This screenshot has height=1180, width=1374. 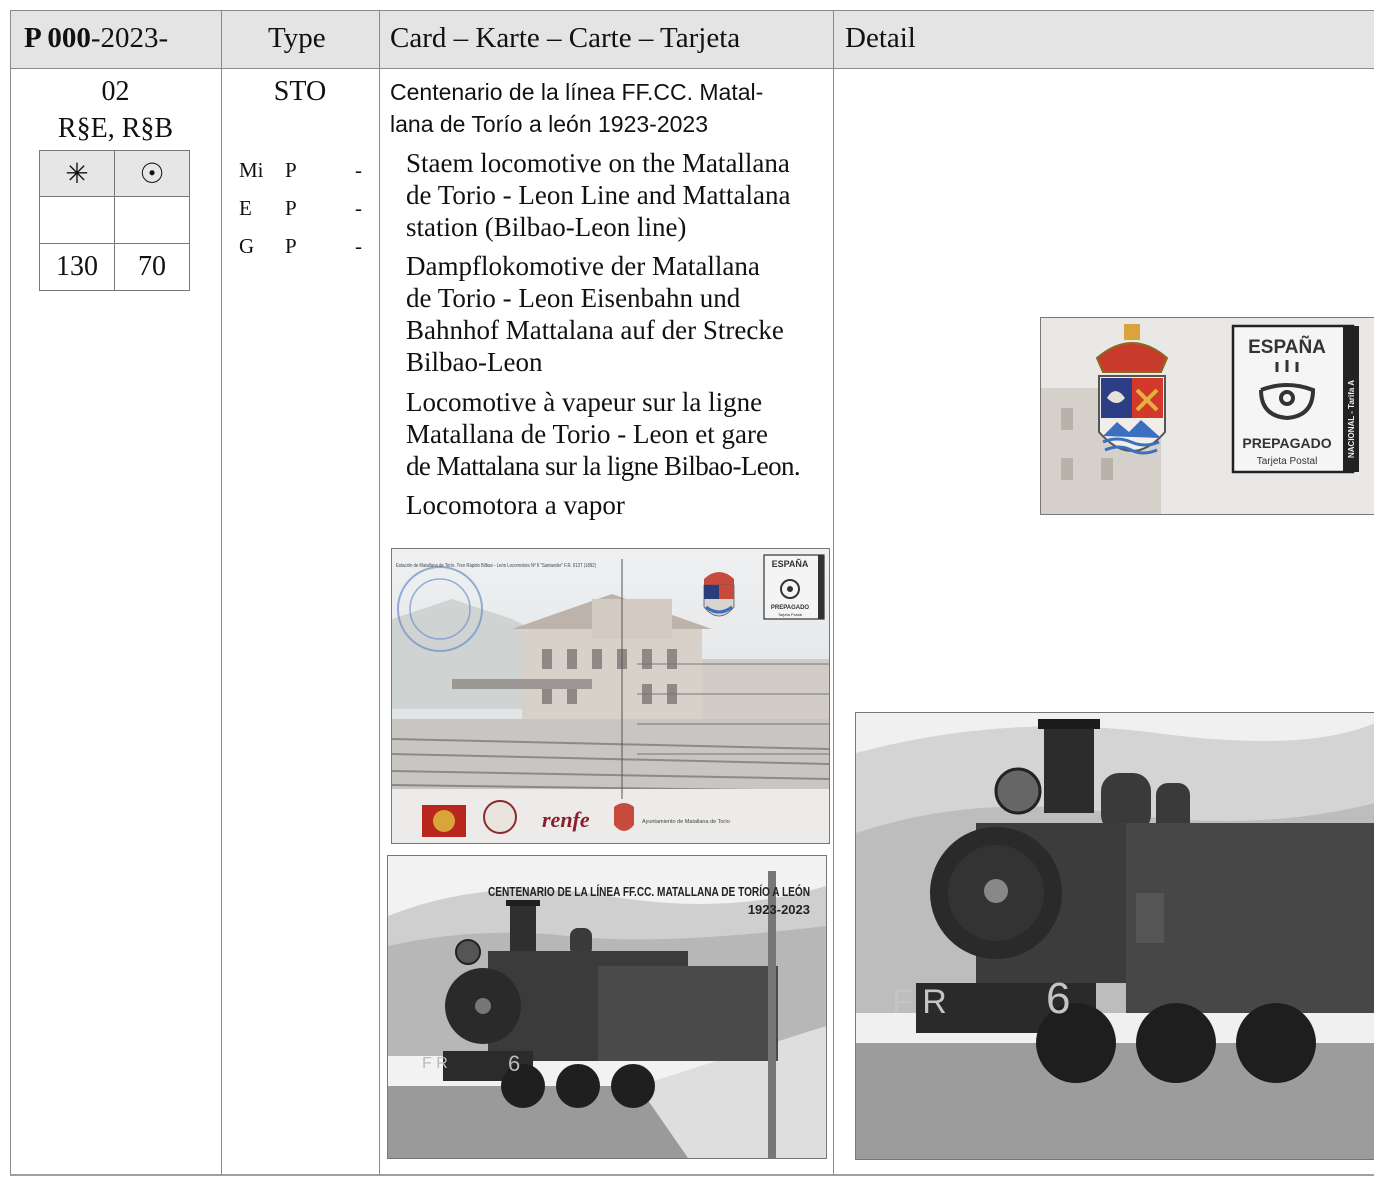 What do you see at coordinates (152, 267) in the screenshot?
I see `value-used: 70` at bounding box center [152, 267].